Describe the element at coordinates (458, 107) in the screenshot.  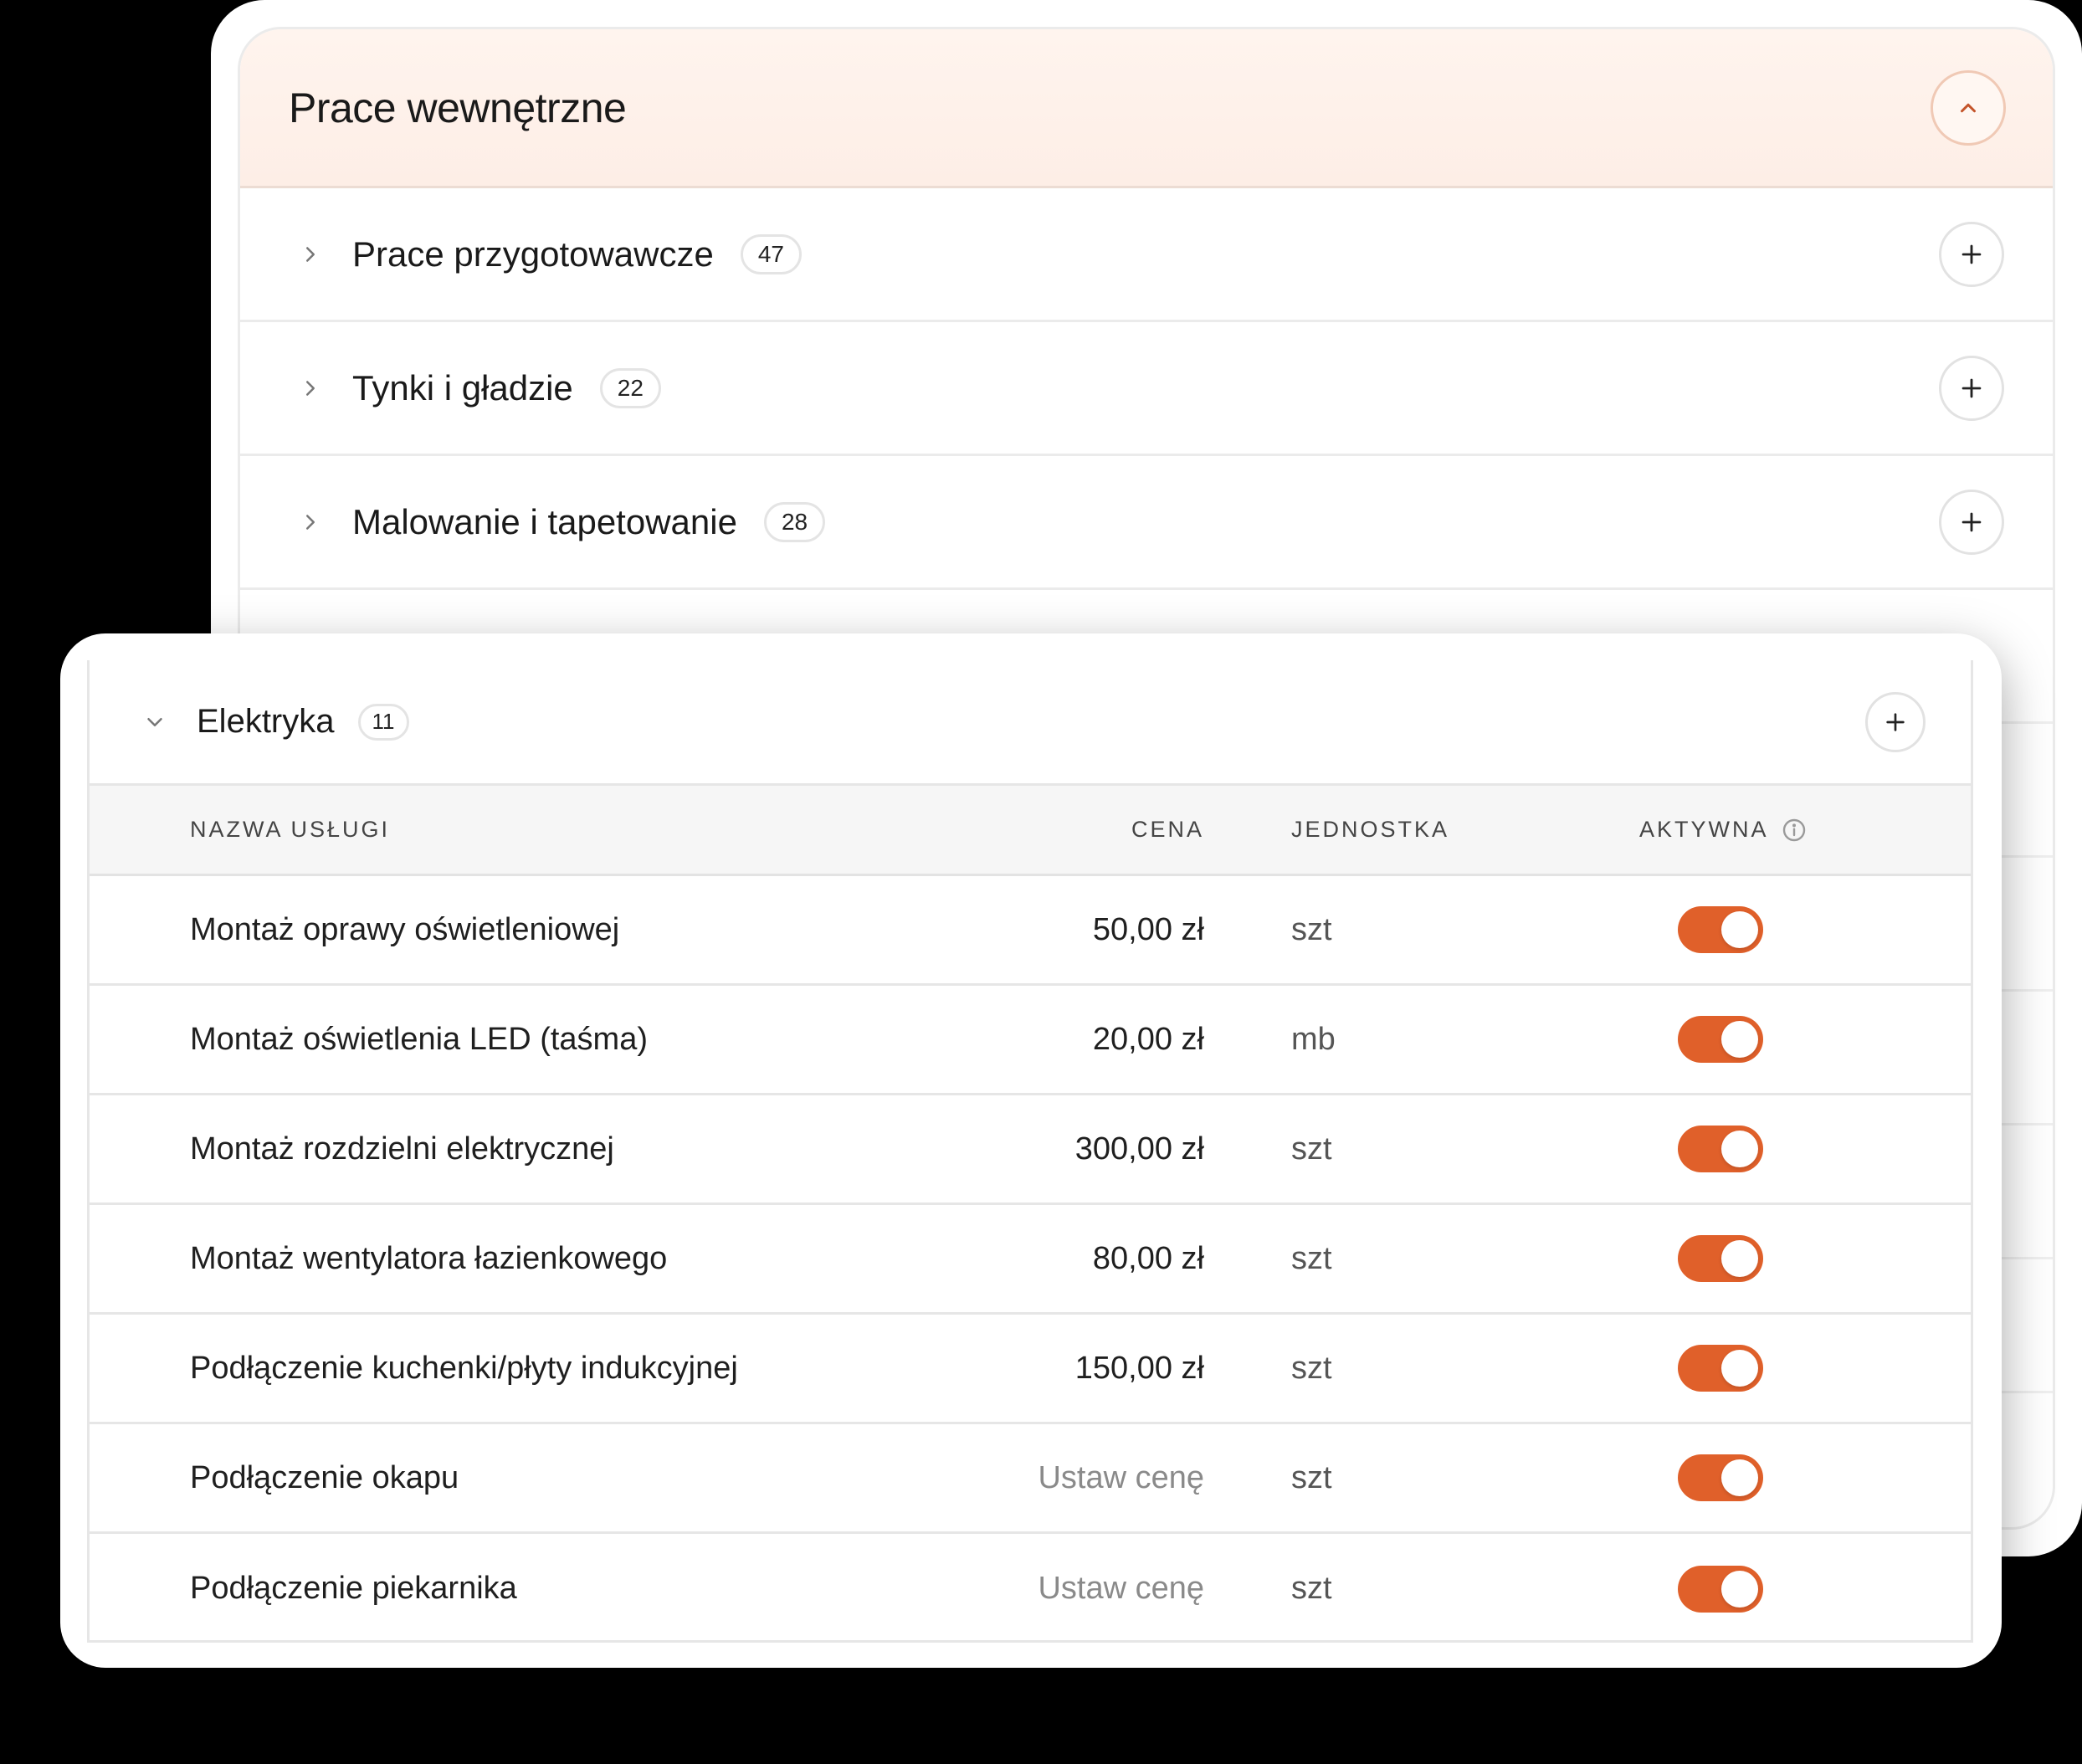
I see `section-title: Prace wewnętrzne` at that location.